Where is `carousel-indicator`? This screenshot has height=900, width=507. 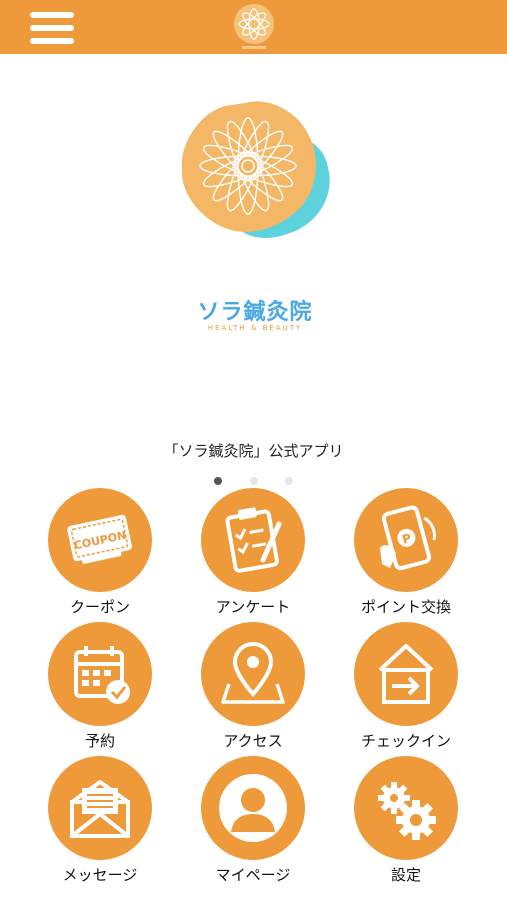
carousel-indicator is located at coordinates (253, 479).